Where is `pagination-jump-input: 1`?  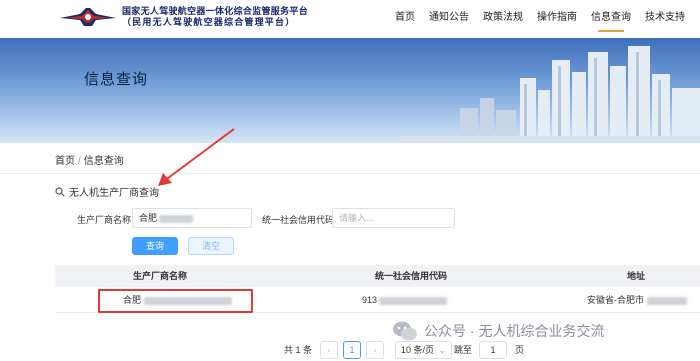 pagination-jump-input: 1 is located at coordinates (493, 350).